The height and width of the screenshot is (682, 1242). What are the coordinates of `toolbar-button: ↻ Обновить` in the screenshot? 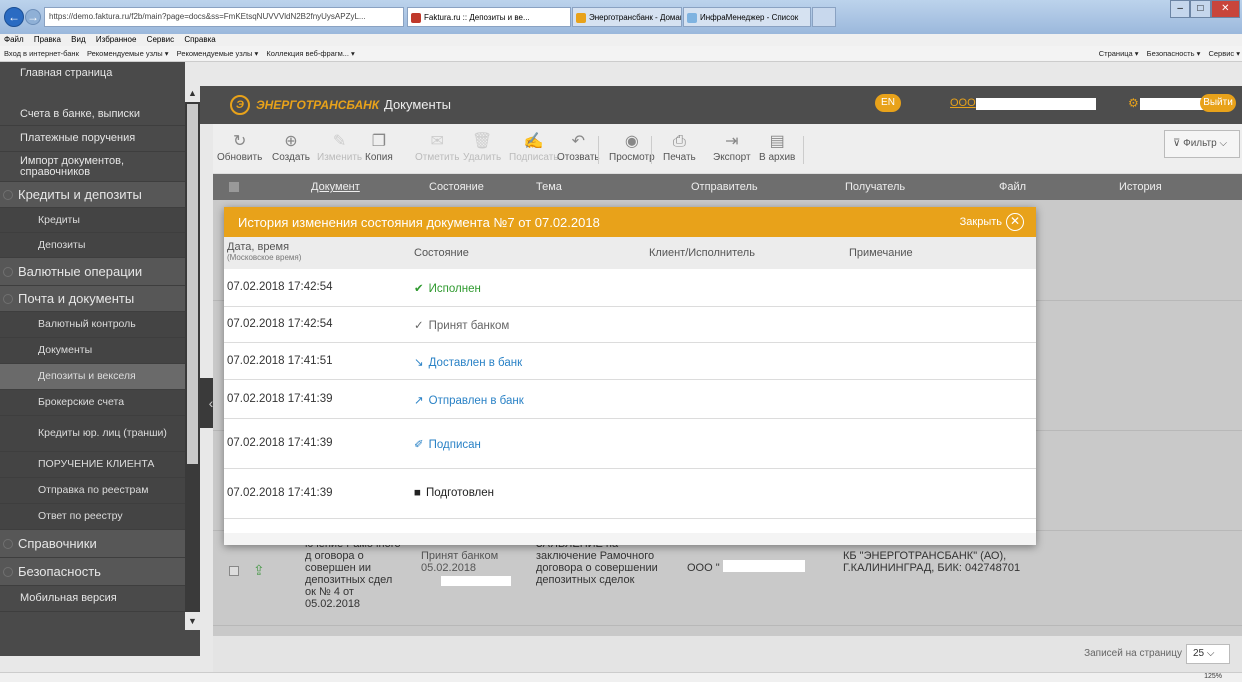 It's located at (239, 147).